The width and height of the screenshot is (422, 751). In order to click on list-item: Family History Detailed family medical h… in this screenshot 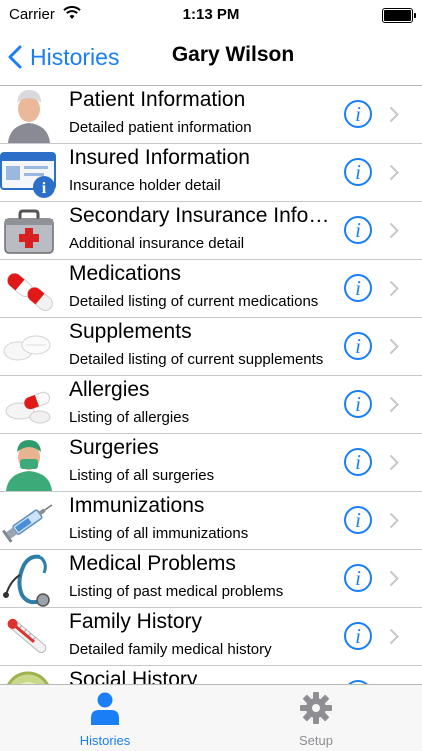, I will do `click(211, 637)`.